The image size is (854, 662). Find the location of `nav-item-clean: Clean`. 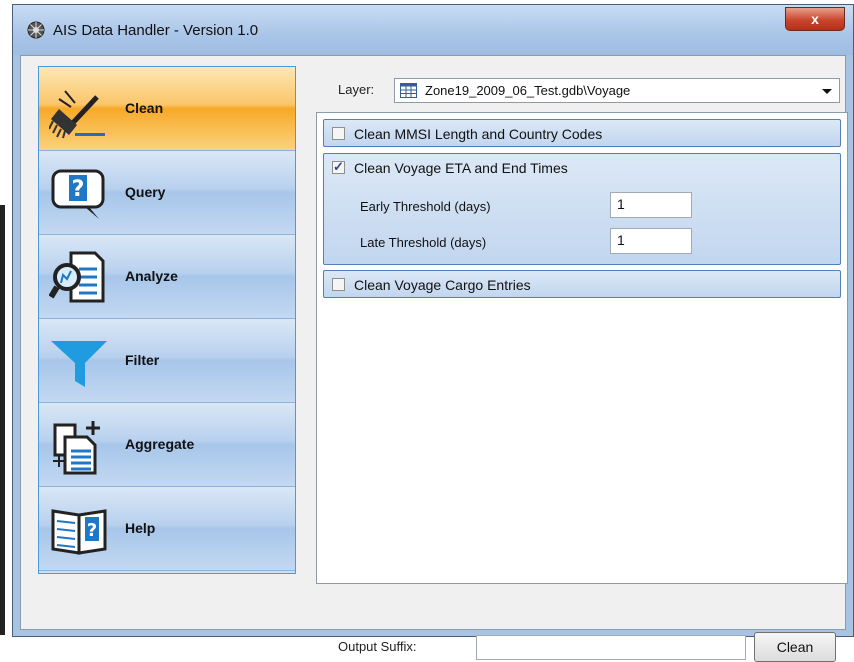

nav-item-clean: Clean is located at coordinates (167, 109).